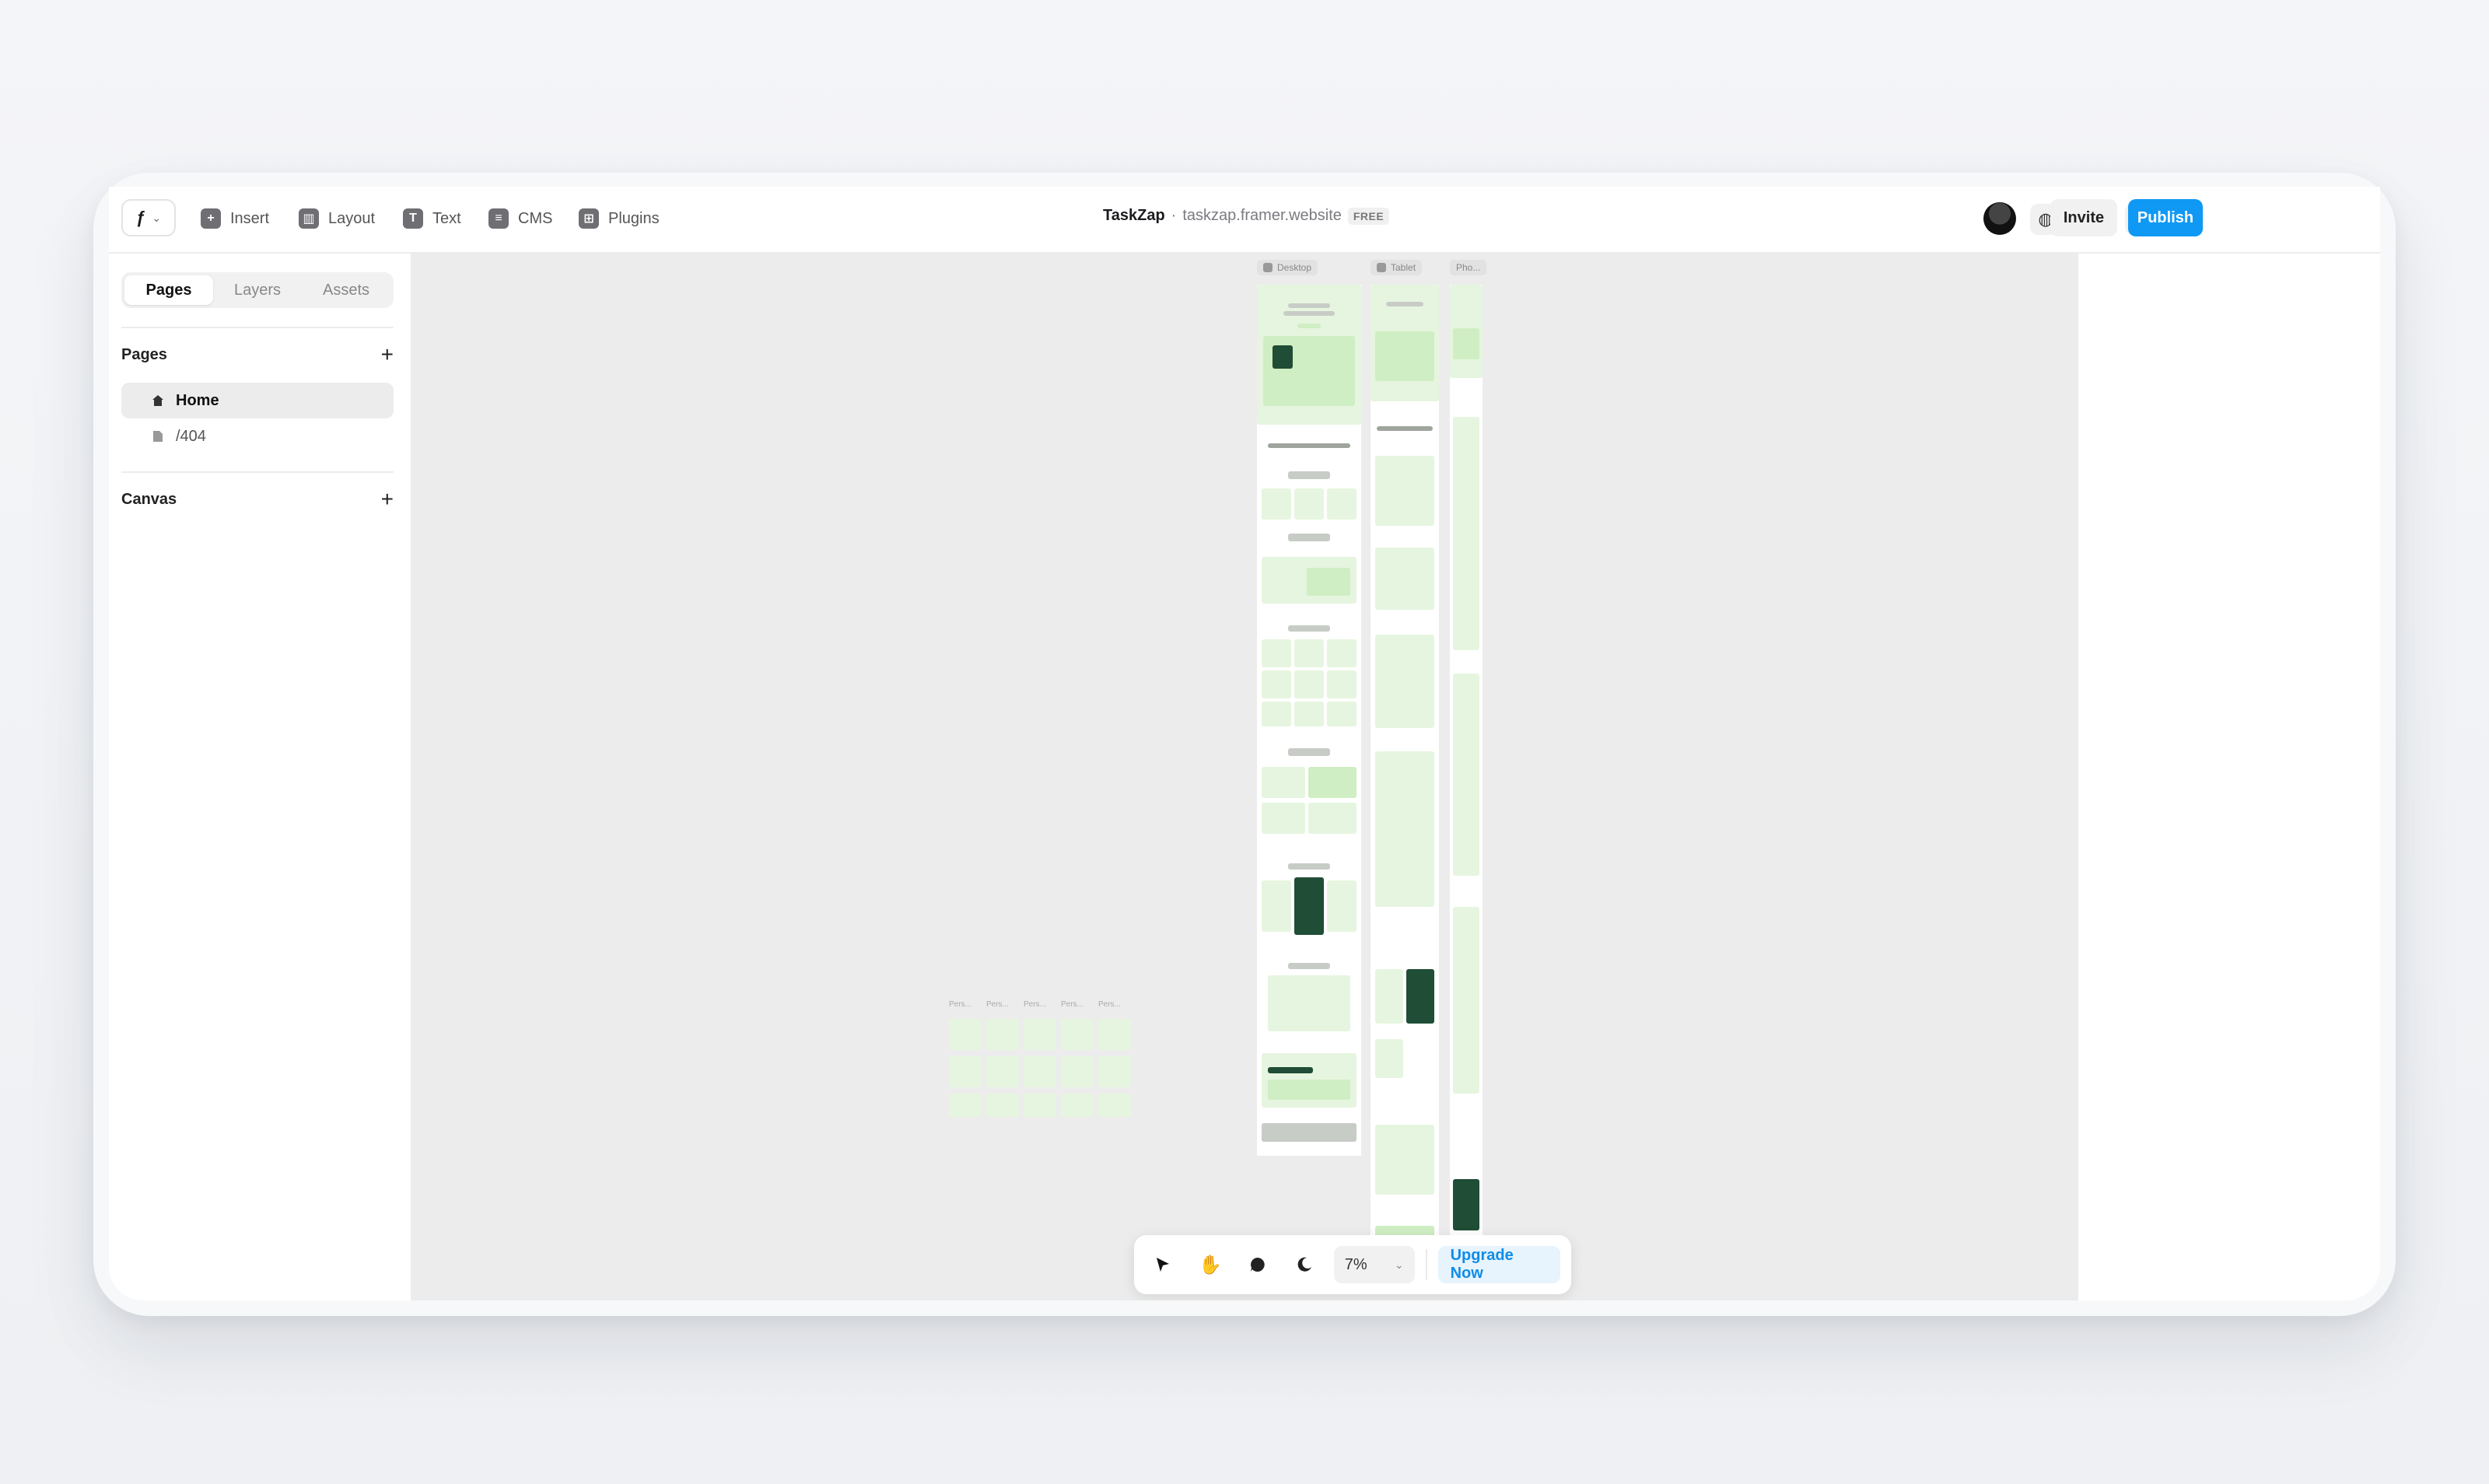 Image resolution: width=2489 pixels, height=1484 pixels. Describe the element at coordinates (634, 218) in the screenshot. I see `plugins-label: Plugins` at that location.